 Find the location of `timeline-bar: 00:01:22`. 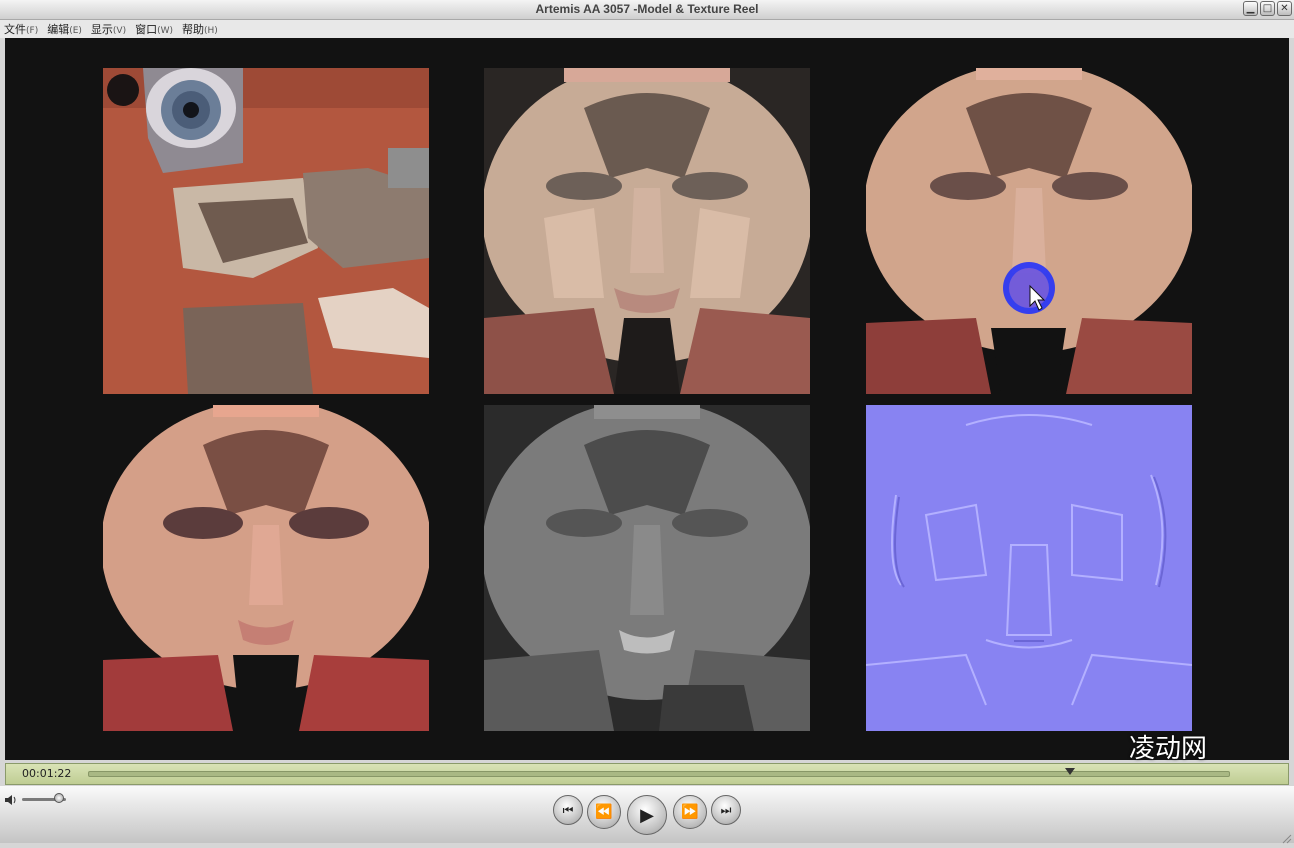

timeline-bar: 00:01:22 is located at coordinates (647, 774).